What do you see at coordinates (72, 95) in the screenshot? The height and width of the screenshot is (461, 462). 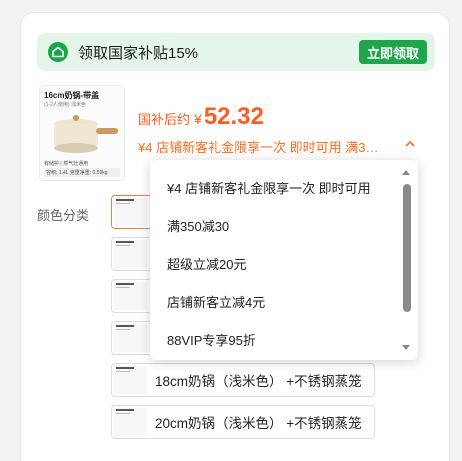 I see `thumb-title: 16cm奶锅-带盖` at bounding box center [72, 95].